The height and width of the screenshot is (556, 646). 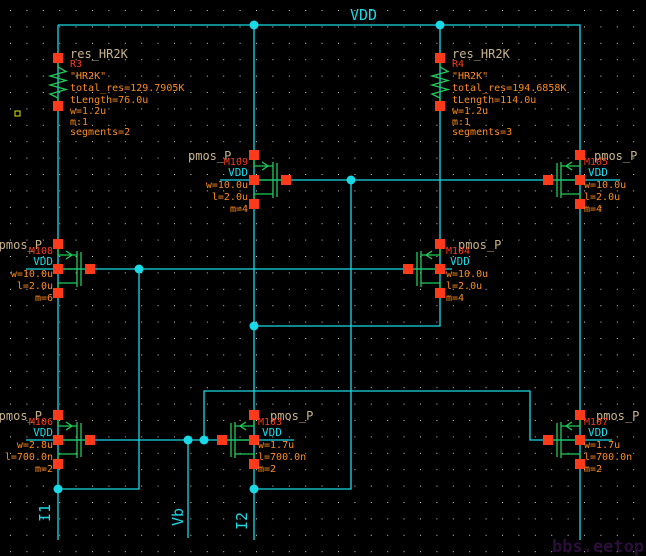 I want to click on prop-total-res: total_res=194.6858K, so click(x=509, y=88).